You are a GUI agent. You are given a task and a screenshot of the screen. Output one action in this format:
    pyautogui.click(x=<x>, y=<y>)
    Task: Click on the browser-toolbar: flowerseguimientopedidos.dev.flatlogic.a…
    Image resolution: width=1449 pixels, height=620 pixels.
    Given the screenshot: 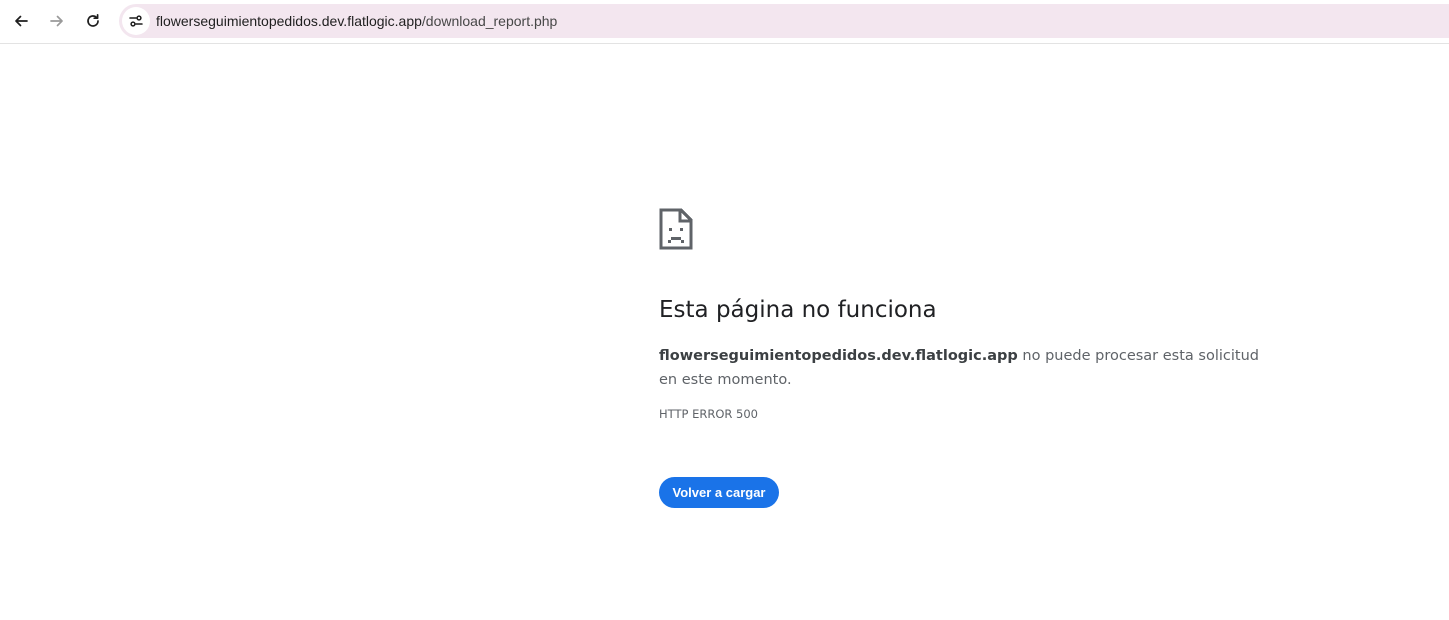 What is the action you would take?
    pyautogui.click(x=724, y=22)
    